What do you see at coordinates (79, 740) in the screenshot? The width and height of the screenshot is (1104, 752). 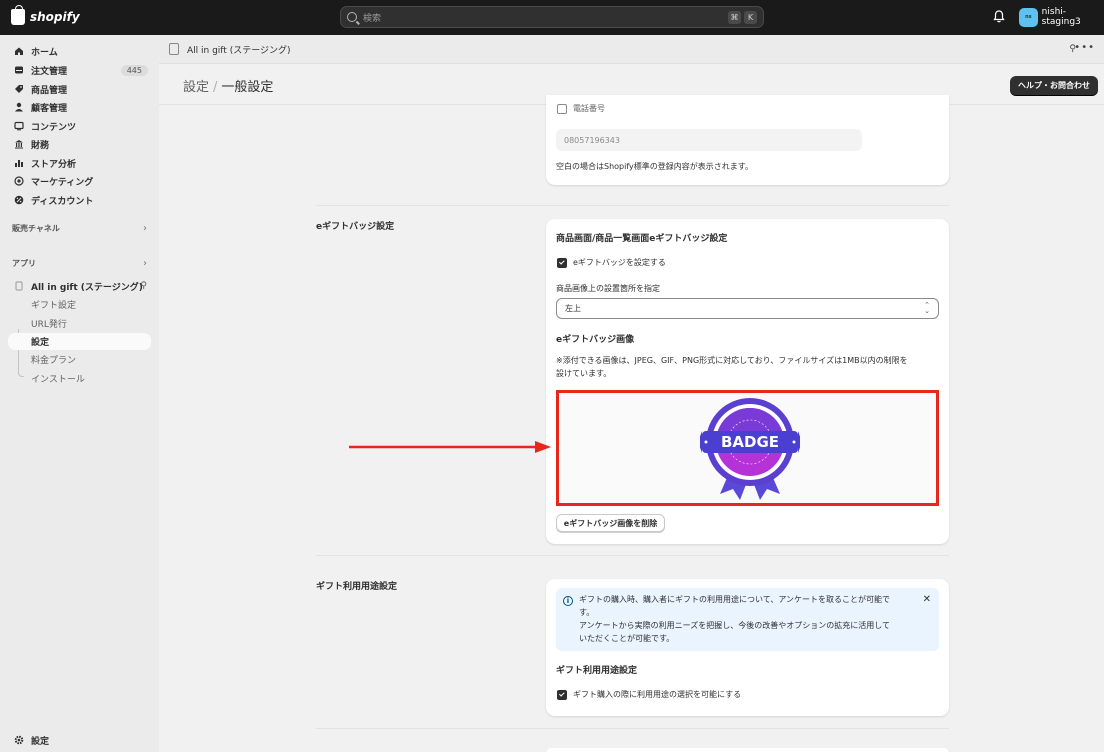 I see `sidebar-item-settings: 設定` at bounding box center [79, 740].